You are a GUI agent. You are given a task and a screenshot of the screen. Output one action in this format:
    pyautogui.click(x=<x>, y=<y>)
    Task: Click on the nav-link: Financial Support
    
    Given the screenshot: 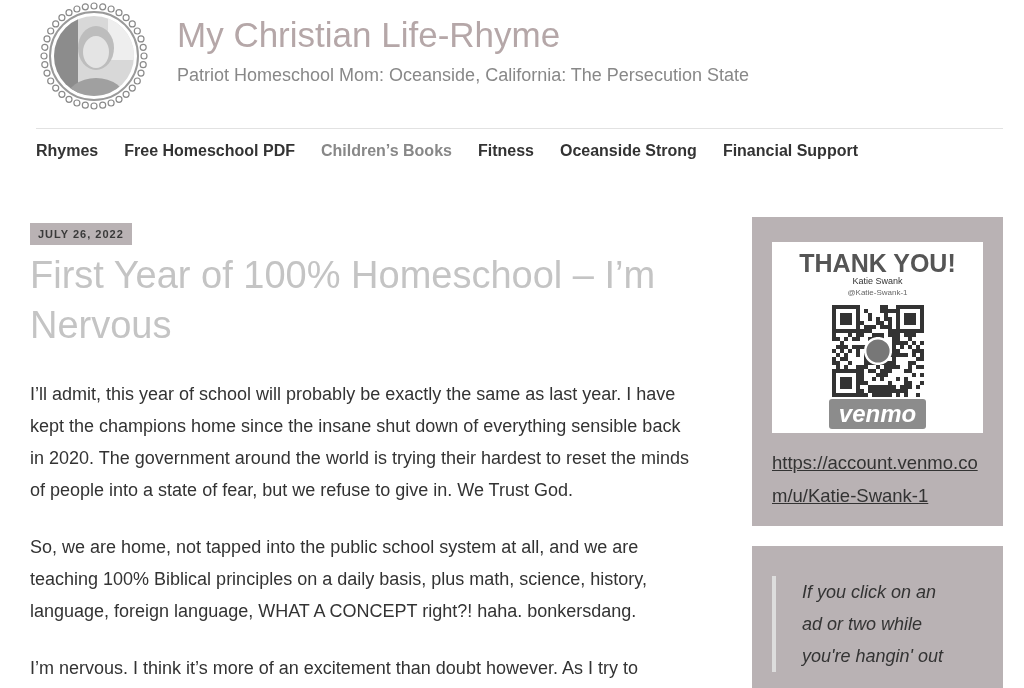 What is the action you would take?
    pyautogui.click(x=790, y=161)
    